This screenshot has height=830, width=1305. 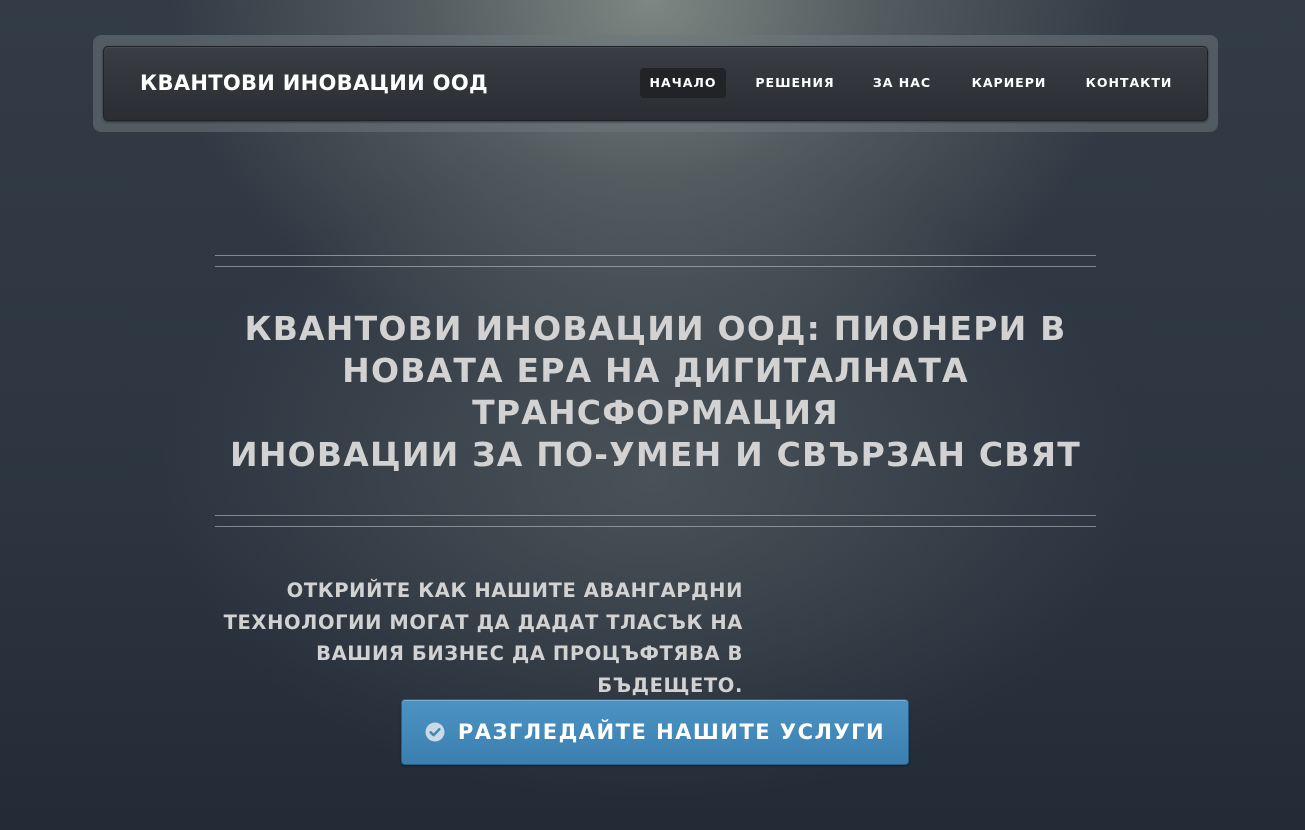 What do you see at coordinates (483, 622) in the screenshot?
I see `lead-line: ТЕХНОЛОГИИ МОГАТ ДА ДАДАТ ТЛАСЪК НА` at bounding box center [483, 622].